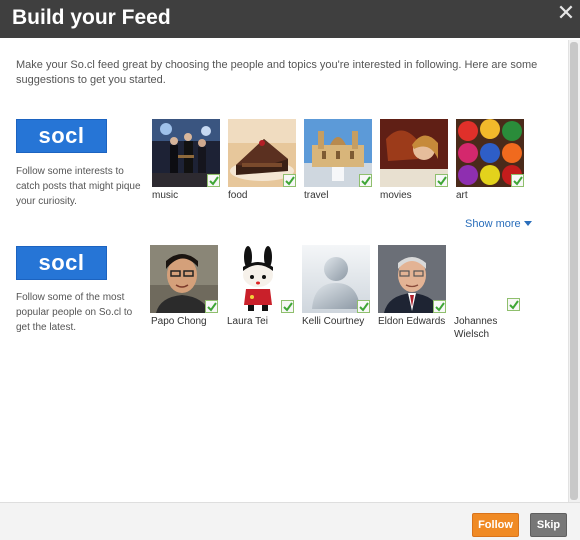 The height and width of the screenshot is (540, 580). Describe the element at coordinates (262, 153) in the screenshot. I see `interest-tile-food` at that location.